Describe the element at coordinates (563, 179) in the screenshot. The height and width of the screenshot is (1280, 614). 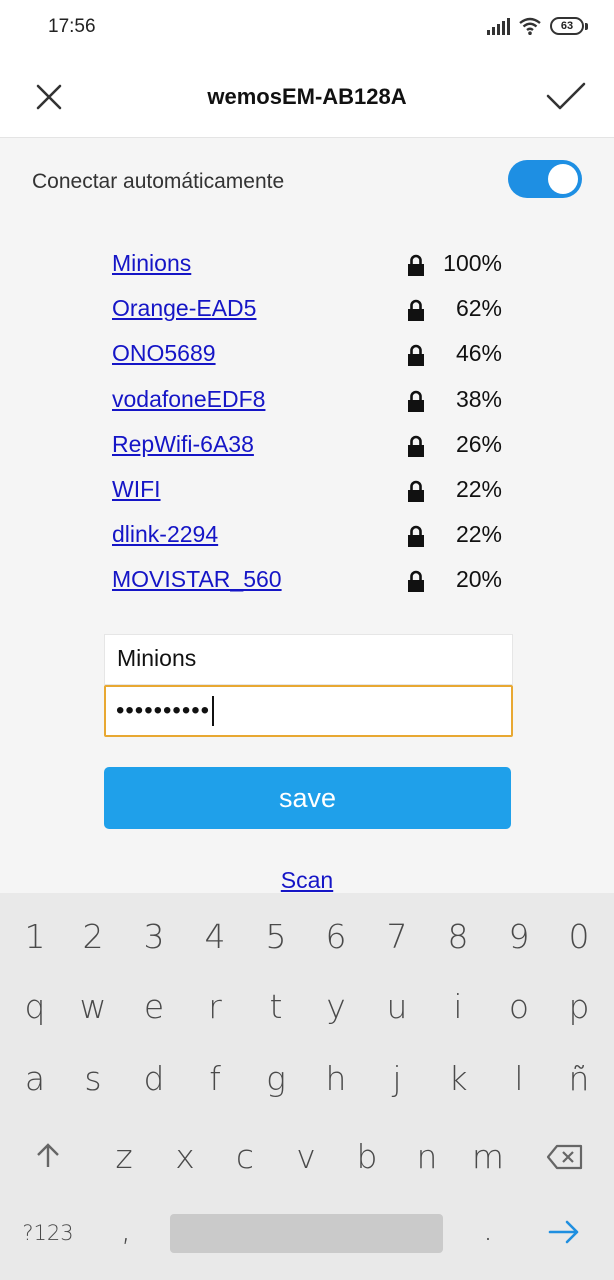
I see `toggle-knob` at that location.